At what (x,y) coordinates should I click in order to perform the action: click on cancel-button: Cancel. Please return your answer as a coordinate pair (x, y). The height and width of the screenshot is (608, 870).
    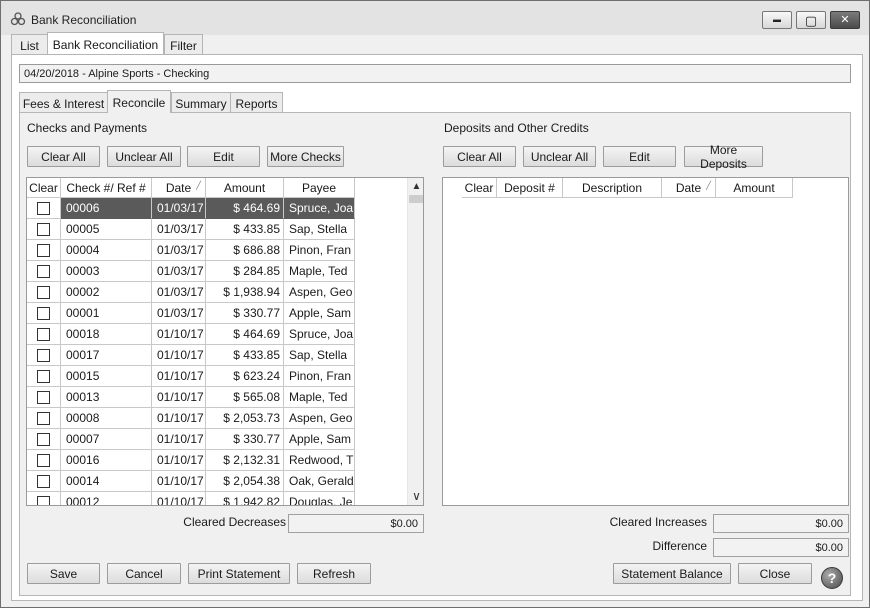
    Looking at the image, I should click on (144, 573).